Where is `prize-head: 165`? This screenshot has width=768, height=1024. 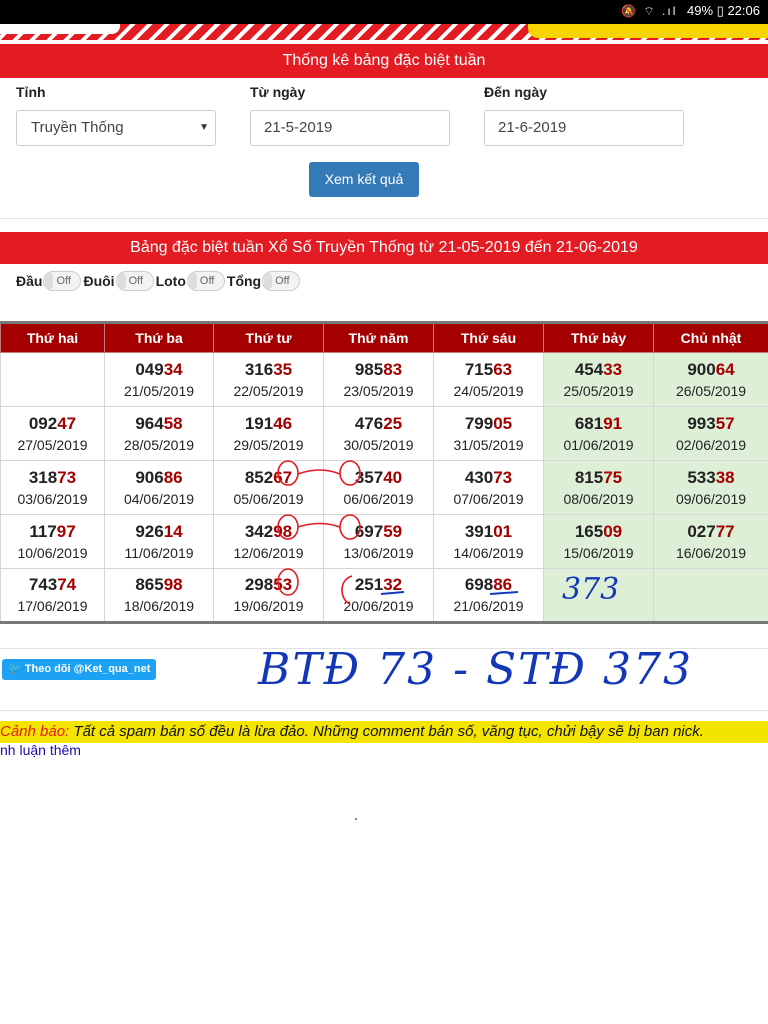
prize-head: 165 is located at coordinates (589, 531).